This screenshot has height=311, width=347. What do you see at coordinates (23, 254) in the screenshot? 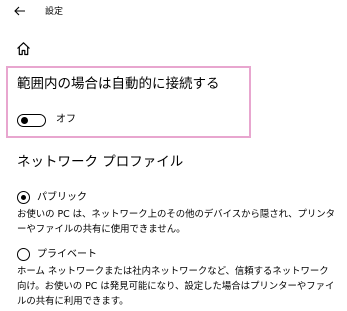
I see `radio-private` at bounding box center [23, 254].